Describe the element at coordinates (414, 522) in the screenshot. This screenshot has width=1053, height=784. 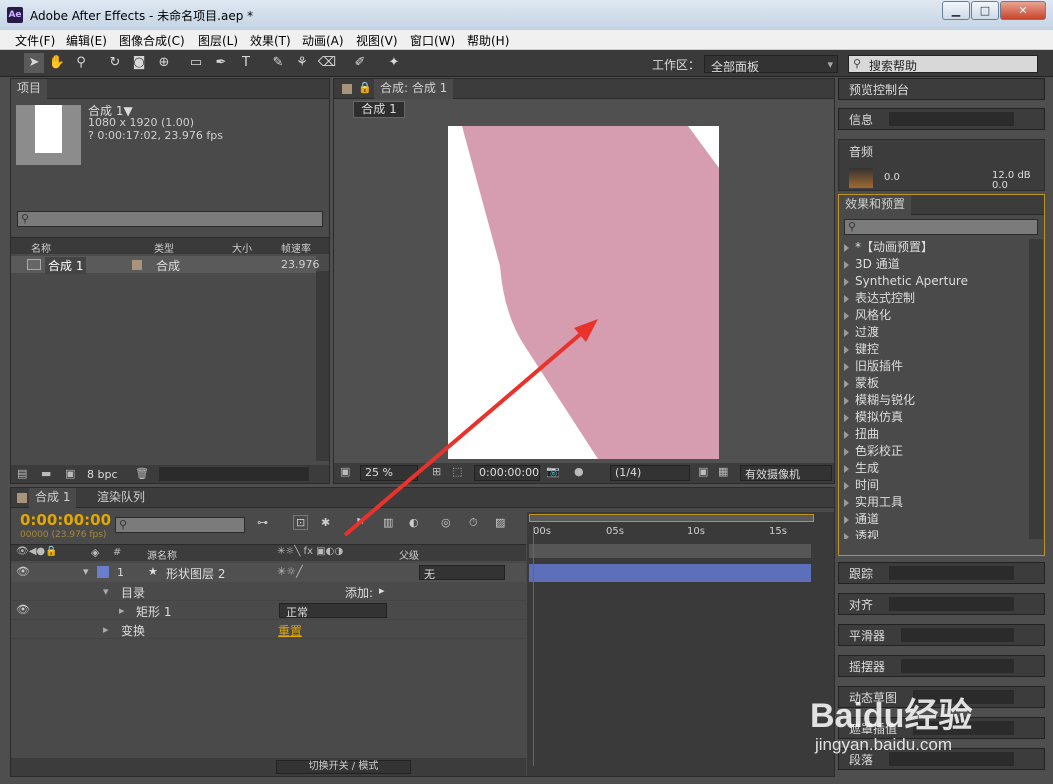
I see `motion-blur-icon: ◐` at that location.